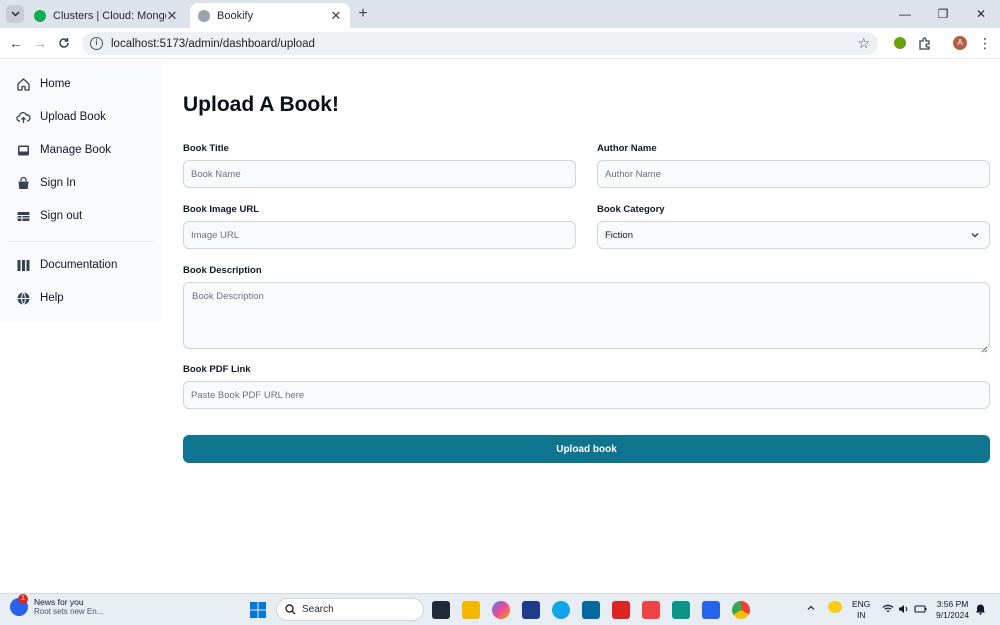 The image size is (1000, 625). What do you see at coordinates (61, 216) in the screenshot?
I see `sidebar-item-label: Sign out` at bounding box center [61, 216].